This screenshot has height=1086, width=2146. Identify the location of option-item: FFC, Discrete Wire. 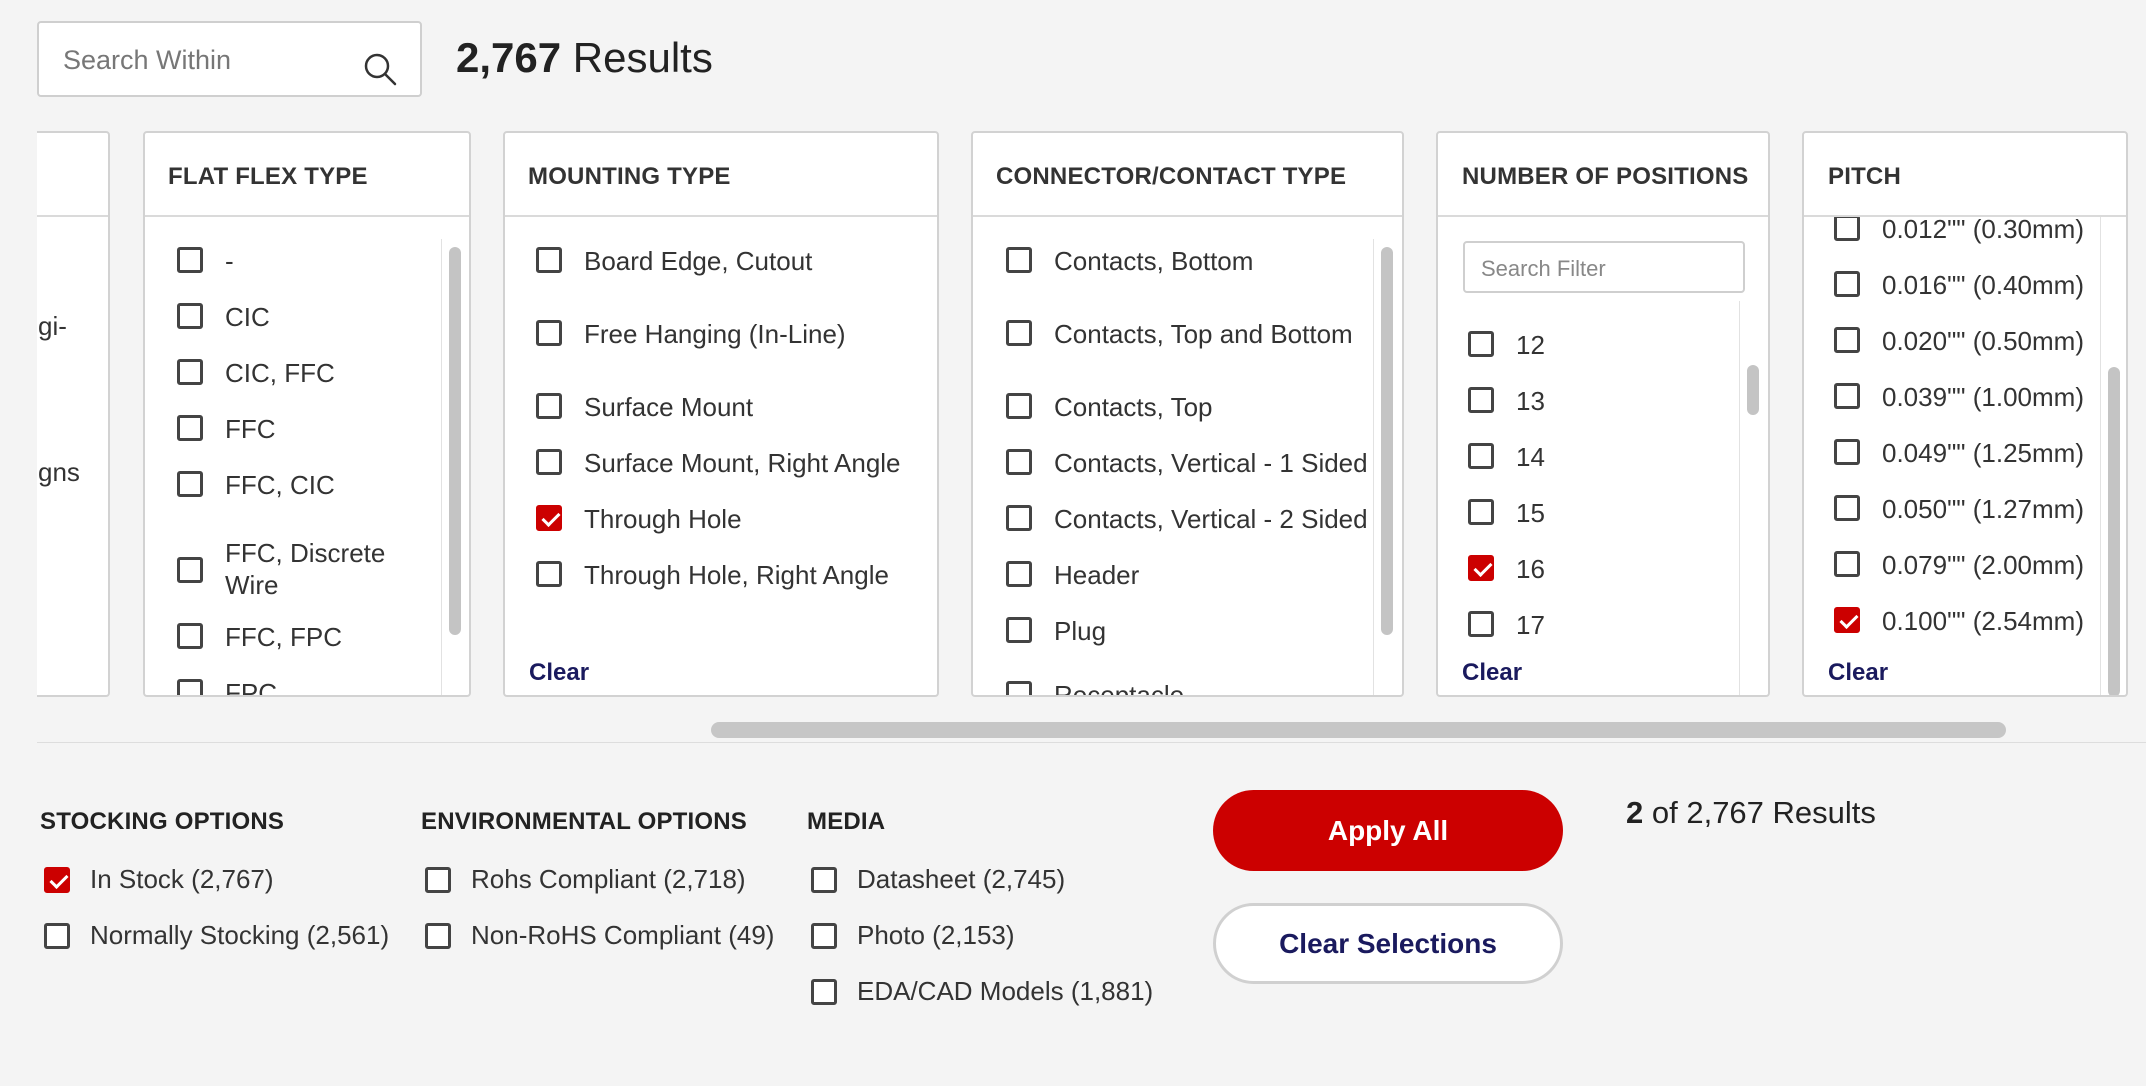
(281, 569).